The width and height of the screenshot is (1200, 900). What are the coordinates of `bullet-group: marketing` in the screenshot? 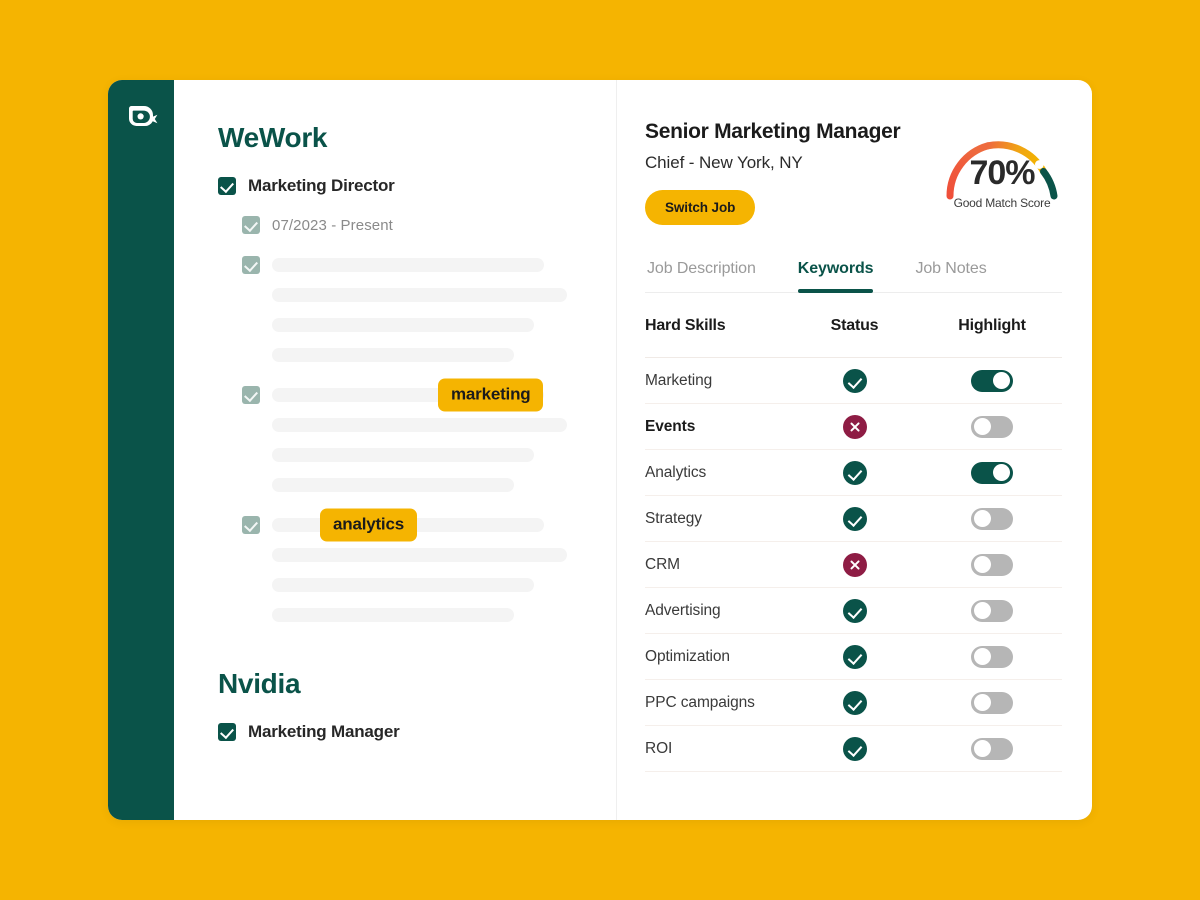 It's located at (414, 435).